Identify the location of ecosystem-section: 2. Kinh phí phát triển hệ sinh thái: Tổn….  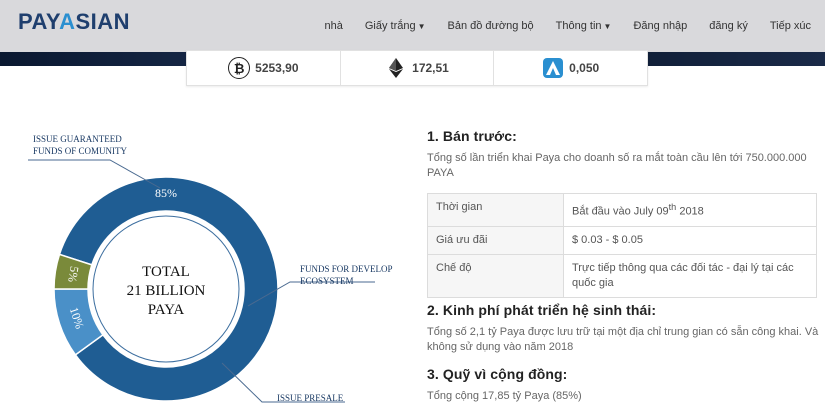
(623, 328).